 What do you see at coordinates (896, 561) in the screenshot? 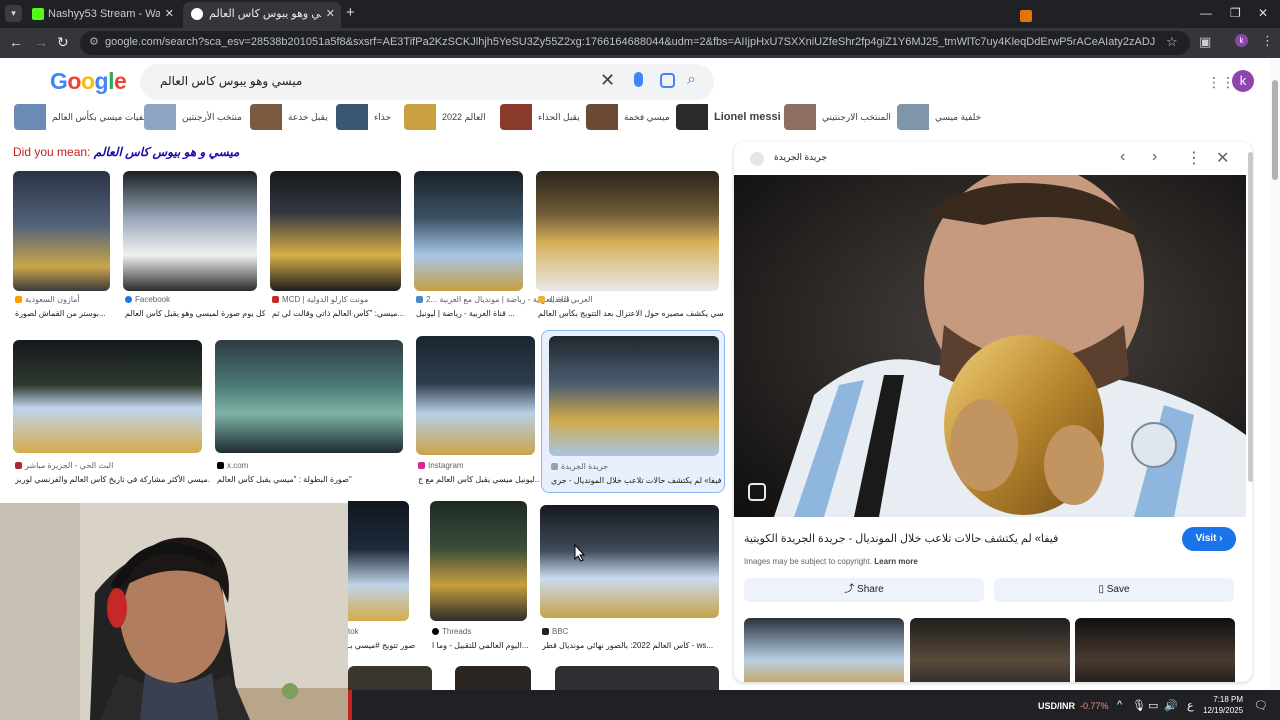
I see `learn-more-link: Learn more` at bounding box center [896, 561].